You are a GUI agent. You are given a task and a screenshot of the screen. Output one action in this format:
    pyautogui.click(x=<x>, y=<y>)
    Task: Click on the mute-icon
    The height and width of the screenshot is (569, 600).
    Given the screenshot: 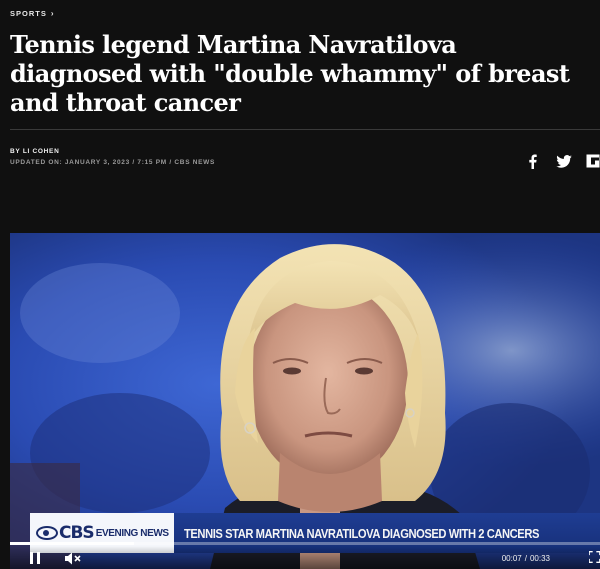 What is the action you would take?
    pyautogui.click(x=73, y=558)
    